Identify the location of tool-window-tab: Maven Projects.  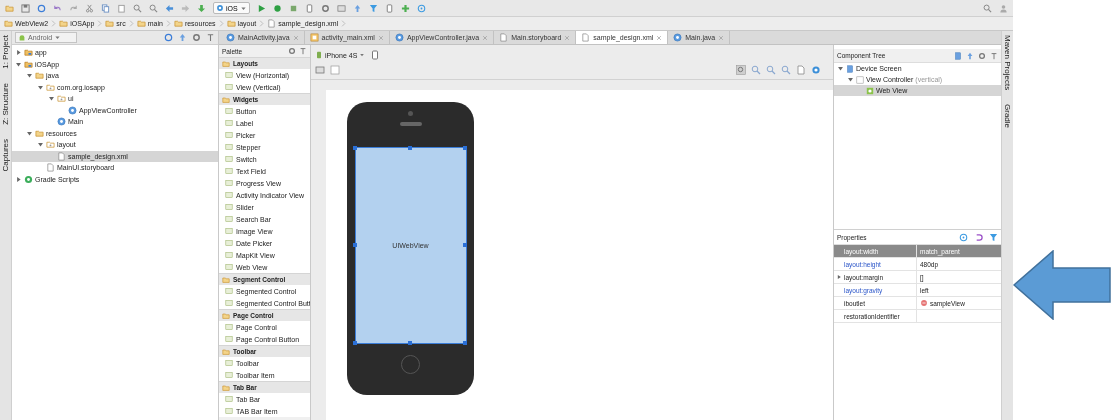
(1007, 63).